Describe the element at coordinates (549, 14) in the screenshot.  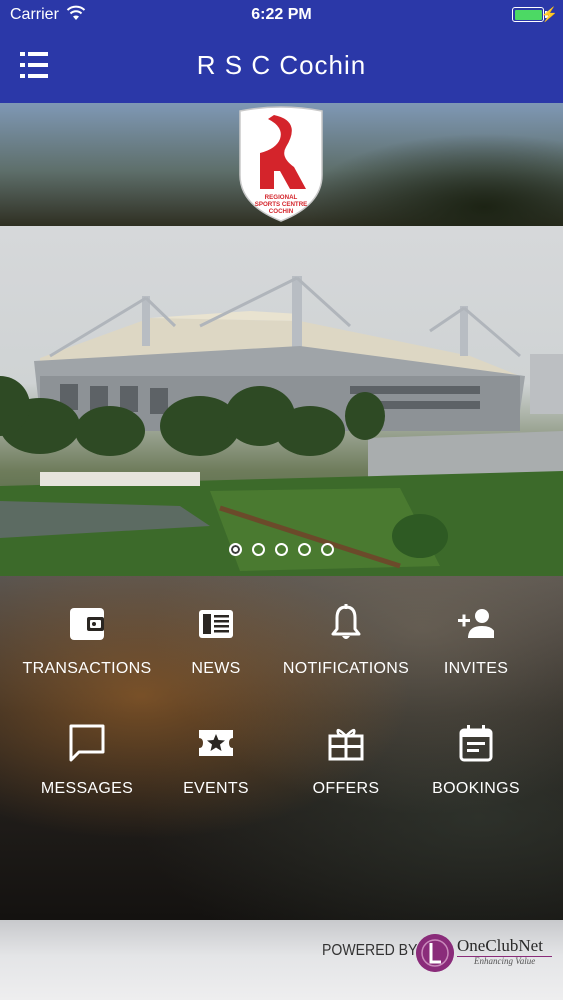
I see `charging-bolt-icon: ⚡` at that location.